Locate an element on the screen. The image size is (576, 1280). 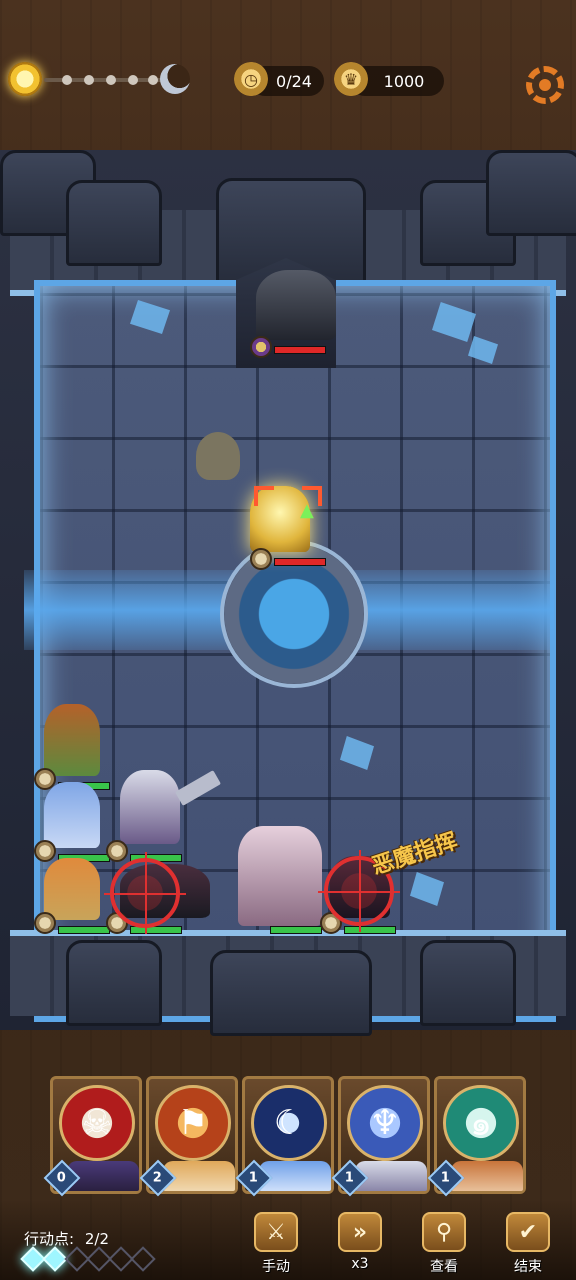
enemy-pink-castle-golem is located at coordinates (280, 886).